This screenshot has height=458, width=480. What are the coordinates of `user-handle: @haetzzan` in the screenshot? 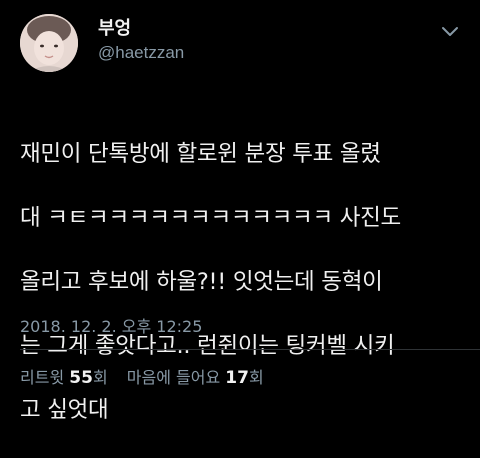 It's located at (141, 53).